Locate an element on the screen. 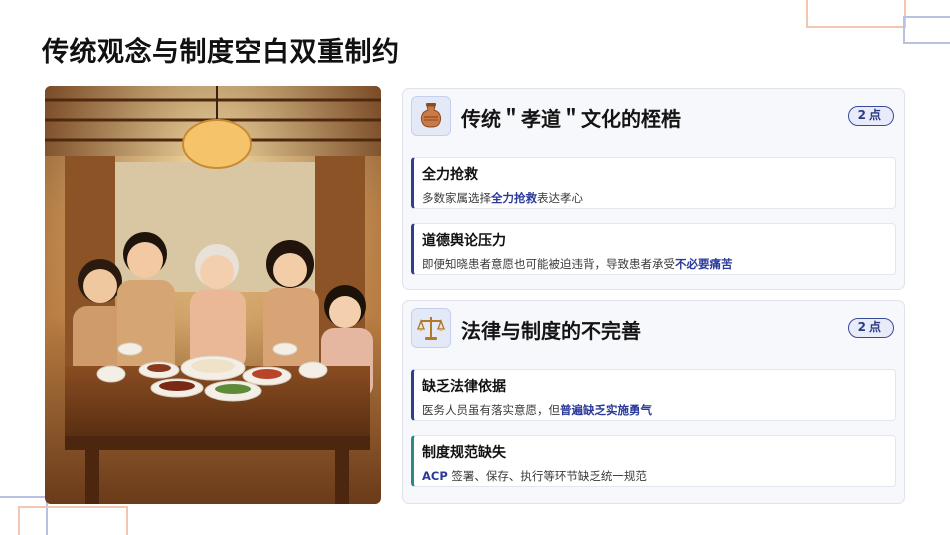  card-header: 法律与制度的不完善 2点 is located at coordinates (653, 329).